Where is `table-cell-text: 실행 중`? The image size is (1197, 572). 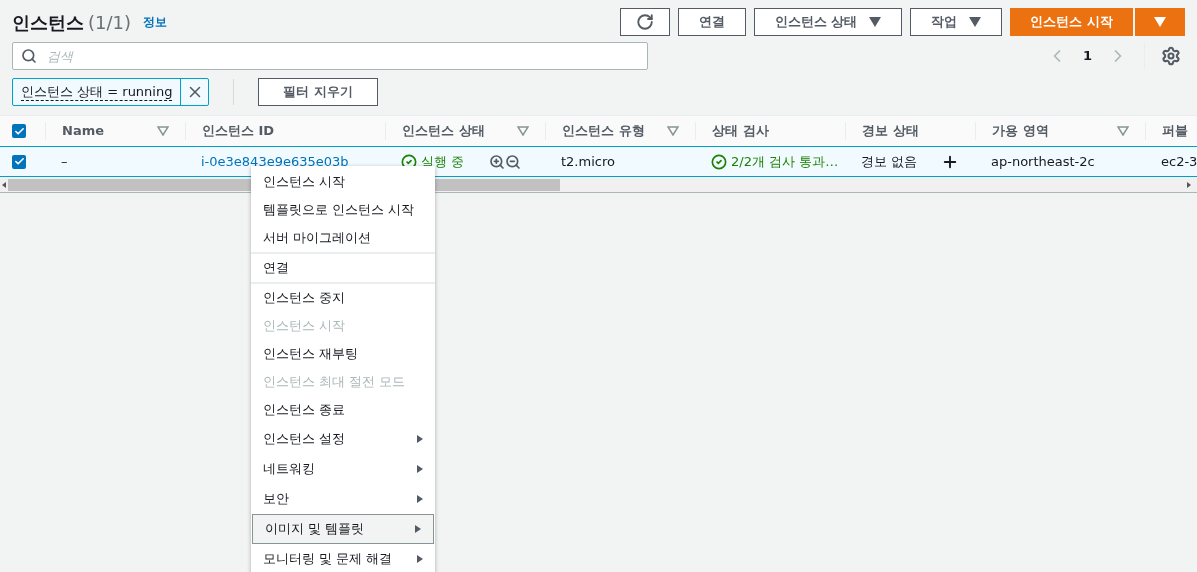
table-cell-text: 실행 중 is located at coordinates (443, 161).